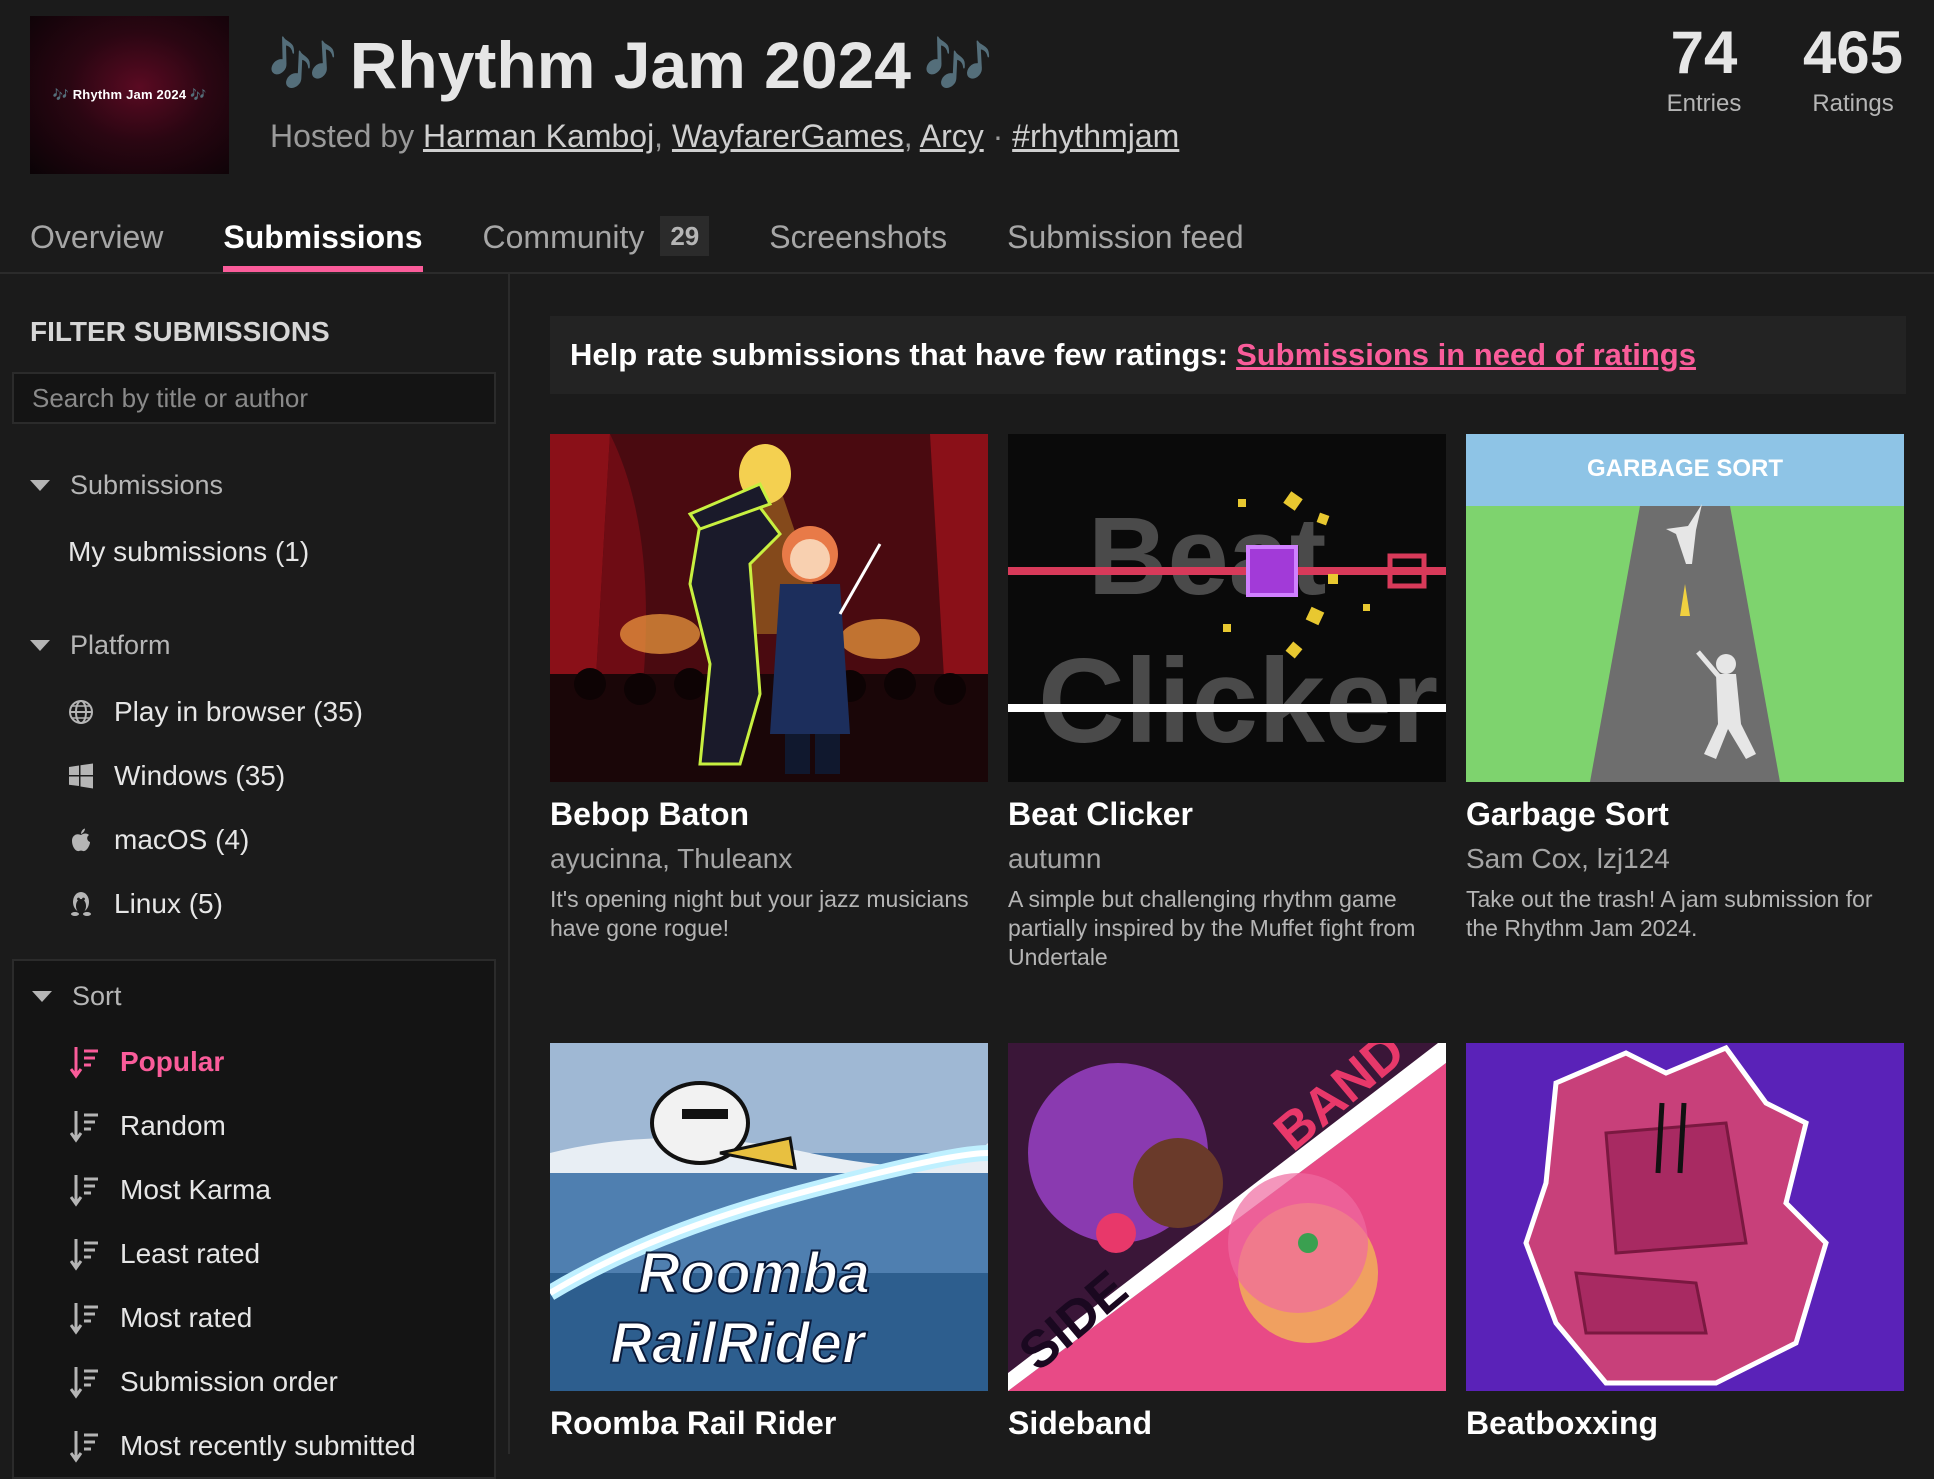  I want to click on host-link: WayfarerGames, so click(788, 136).